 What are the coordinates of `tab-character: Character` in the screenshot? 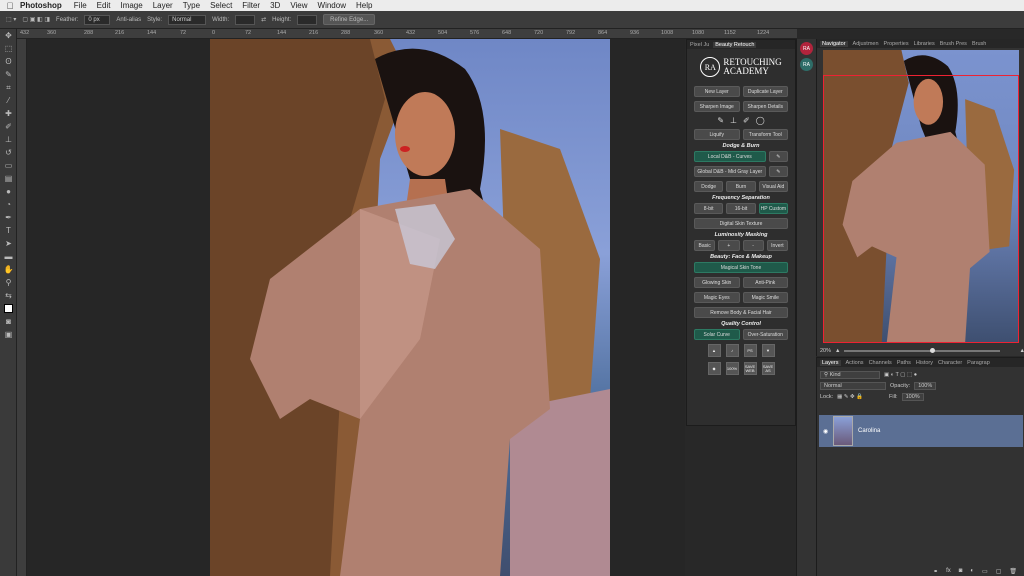 It's located at (950, 363).